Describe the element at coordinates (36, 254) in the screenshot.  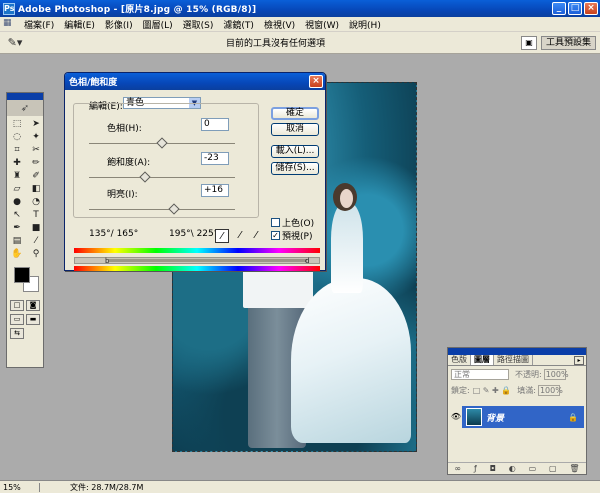
I see `zoom-tool-icon: ⚲` at that location.